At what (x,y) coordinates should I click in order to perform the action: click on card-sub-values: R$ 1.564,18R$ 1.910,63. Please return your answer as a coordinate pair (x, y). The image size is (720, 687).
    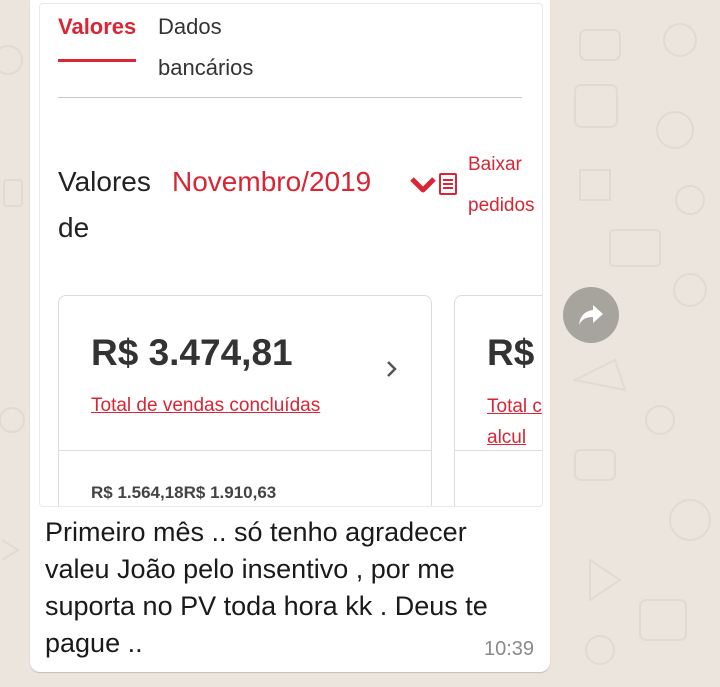
    Looking at the image, I should click on (184, 492).